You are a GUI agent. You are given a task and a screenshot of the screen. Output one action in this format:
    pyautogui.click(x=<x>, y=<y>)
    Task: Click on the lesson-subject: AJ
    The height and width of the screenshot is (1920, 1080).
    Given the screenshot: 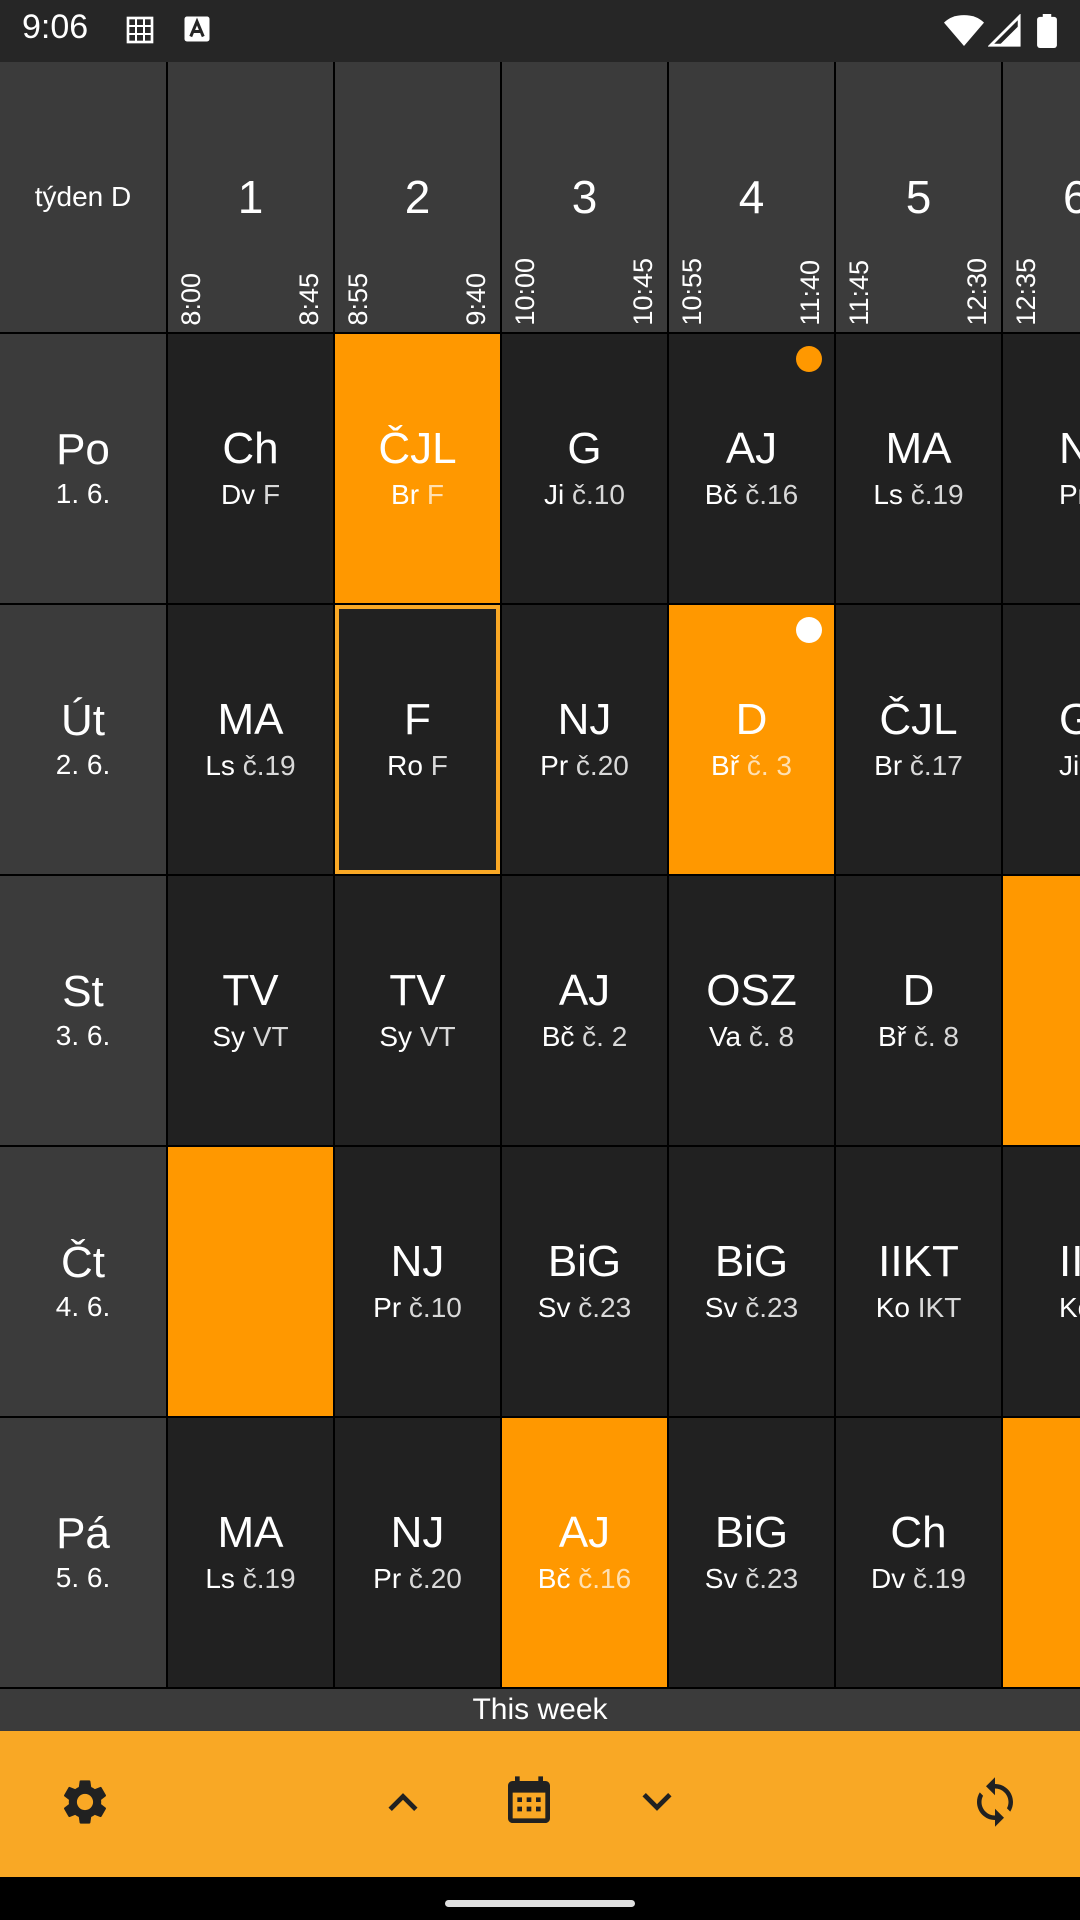 What is the action you would take?
    pyautogui.click(x=584, y=1532)
    